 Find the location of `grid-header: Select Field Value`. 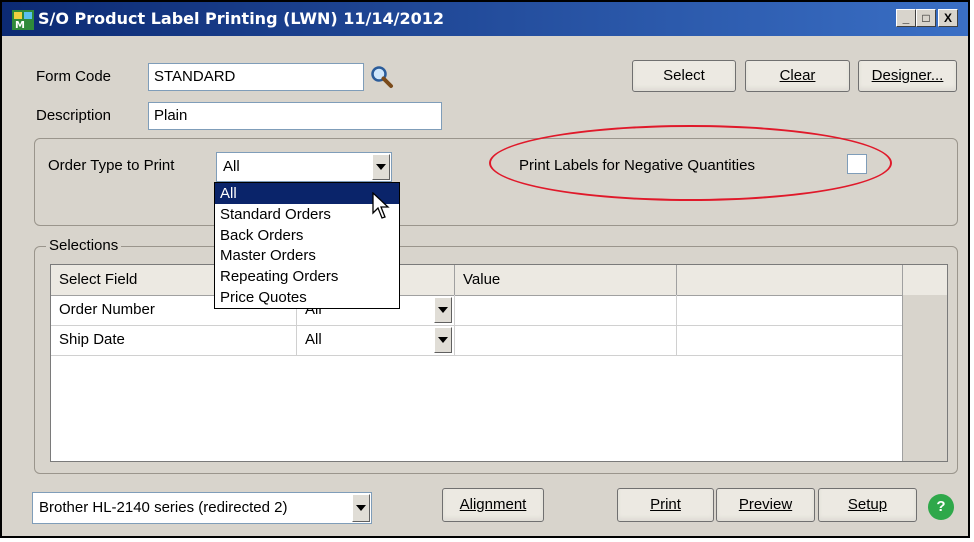

grid-header: Select Field Value is located at coordinates (499, 280).